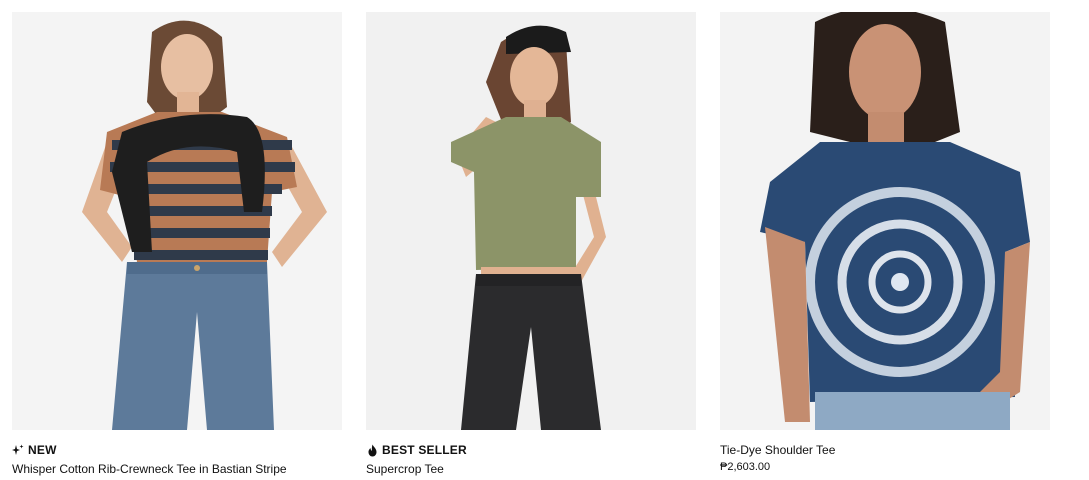  Describe the element at coordinates (745, 467) in the screenshot. I see `product-price: ₱2,603.00` at that location.